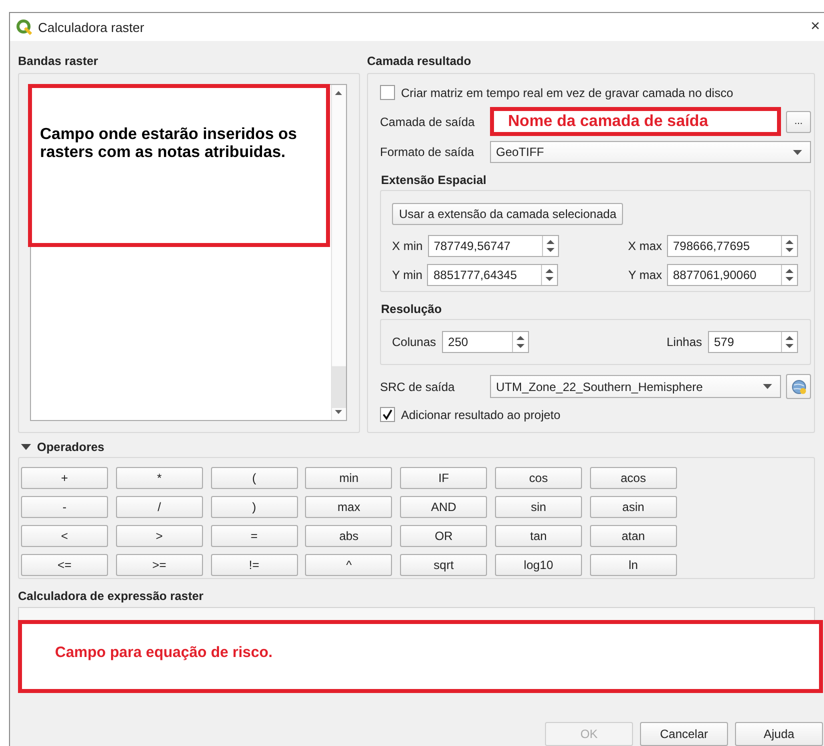 This screenshot has height=746, width=824. What do you see at coordinates (64, 536) in the screenshot?
I see `operator-button: <` at bounding box center [64, 536].